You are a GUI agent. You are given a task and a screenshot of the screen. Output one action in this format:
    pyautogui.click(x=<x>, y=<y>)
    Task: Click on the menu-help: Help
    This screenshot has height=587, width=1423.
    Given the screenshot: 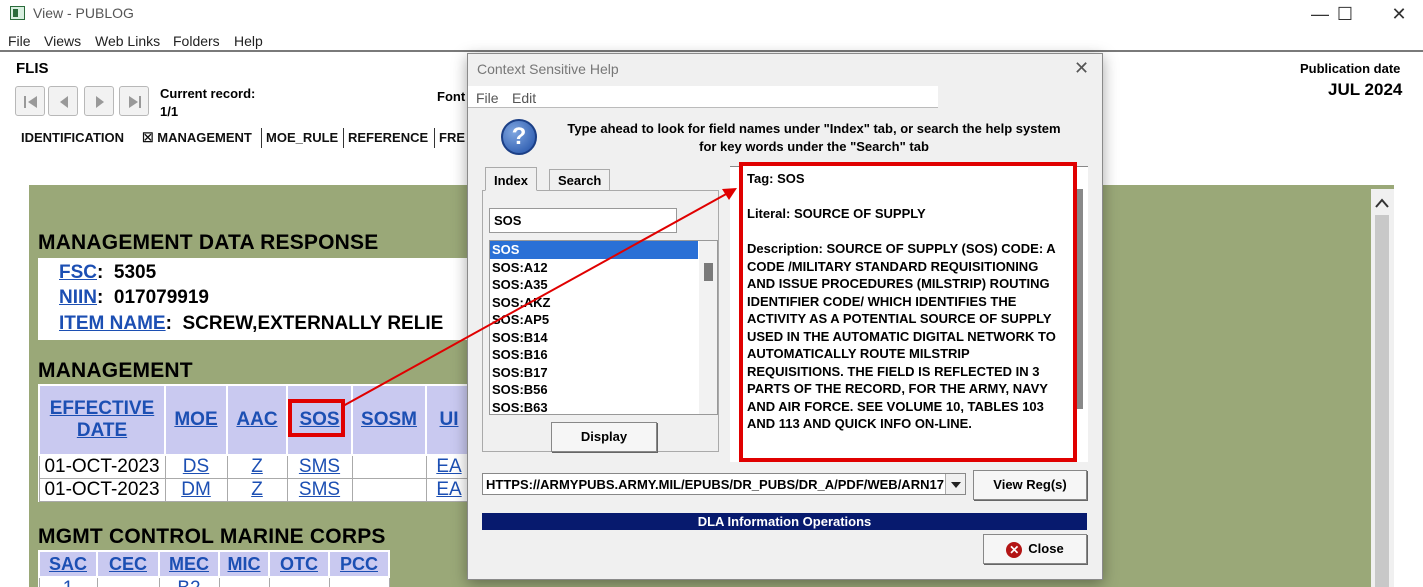 What is the action you would take?
    pyautogui.click(x=248, y=41)
    